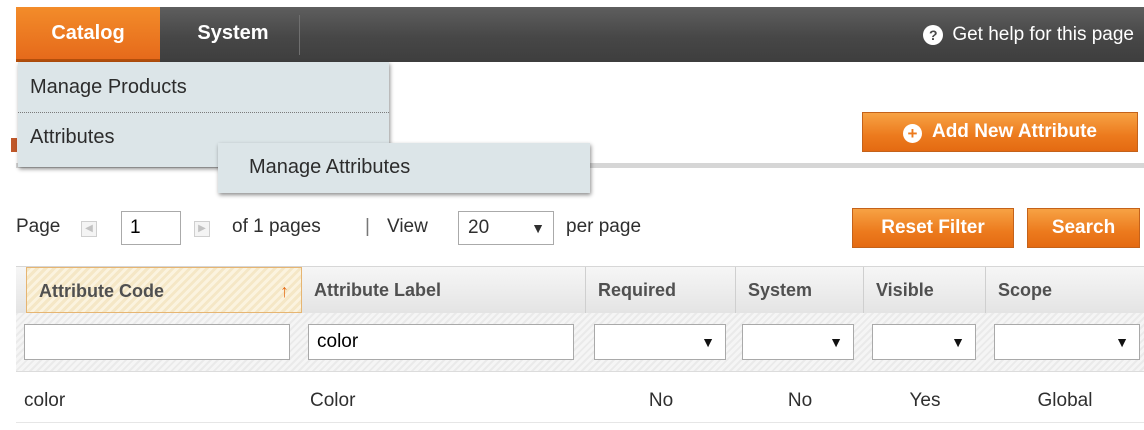 The width and height of the screenshot is (1144, 430). What do you see at coordinates (233, 34) in the screenshot?
I see `nav-system: System` at bounding box center [233, 34].